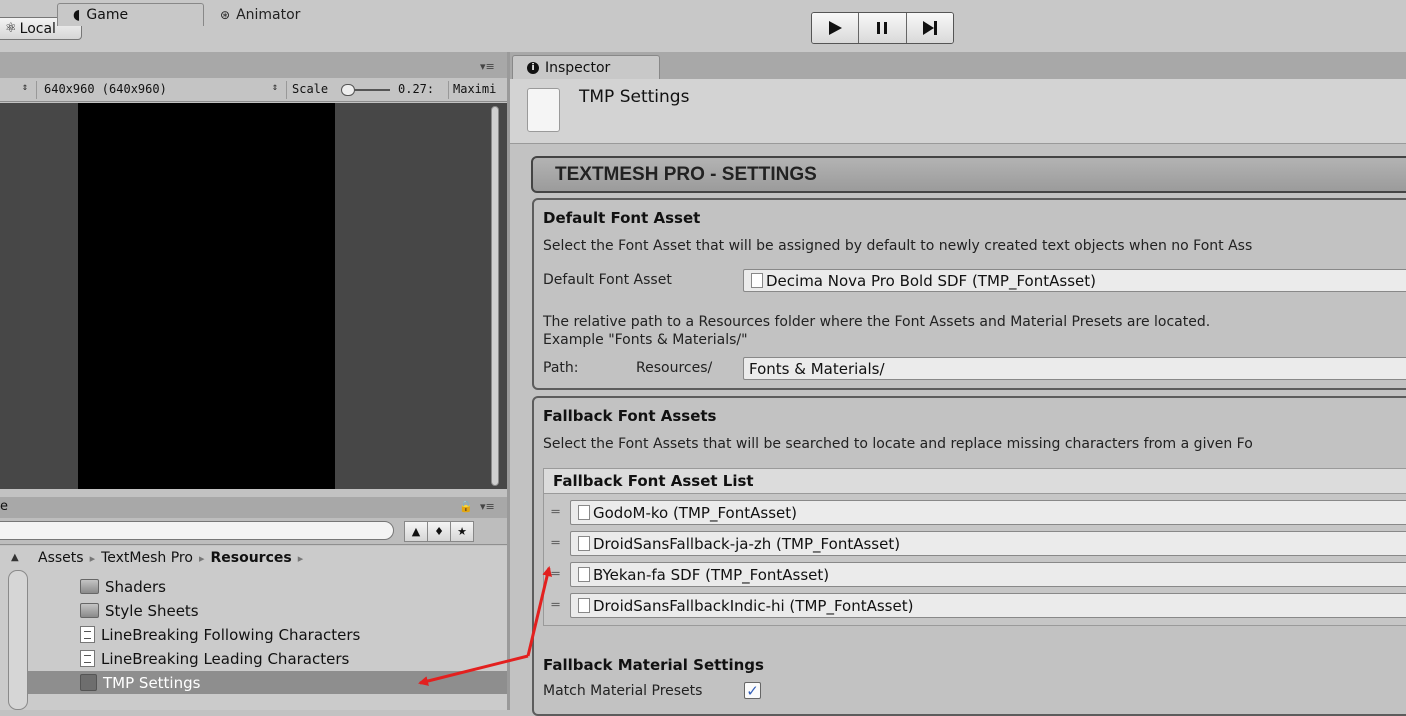 This screenshot has height=716, width=1406. I want to click on game-panel-tabbar, so click(253, 65).